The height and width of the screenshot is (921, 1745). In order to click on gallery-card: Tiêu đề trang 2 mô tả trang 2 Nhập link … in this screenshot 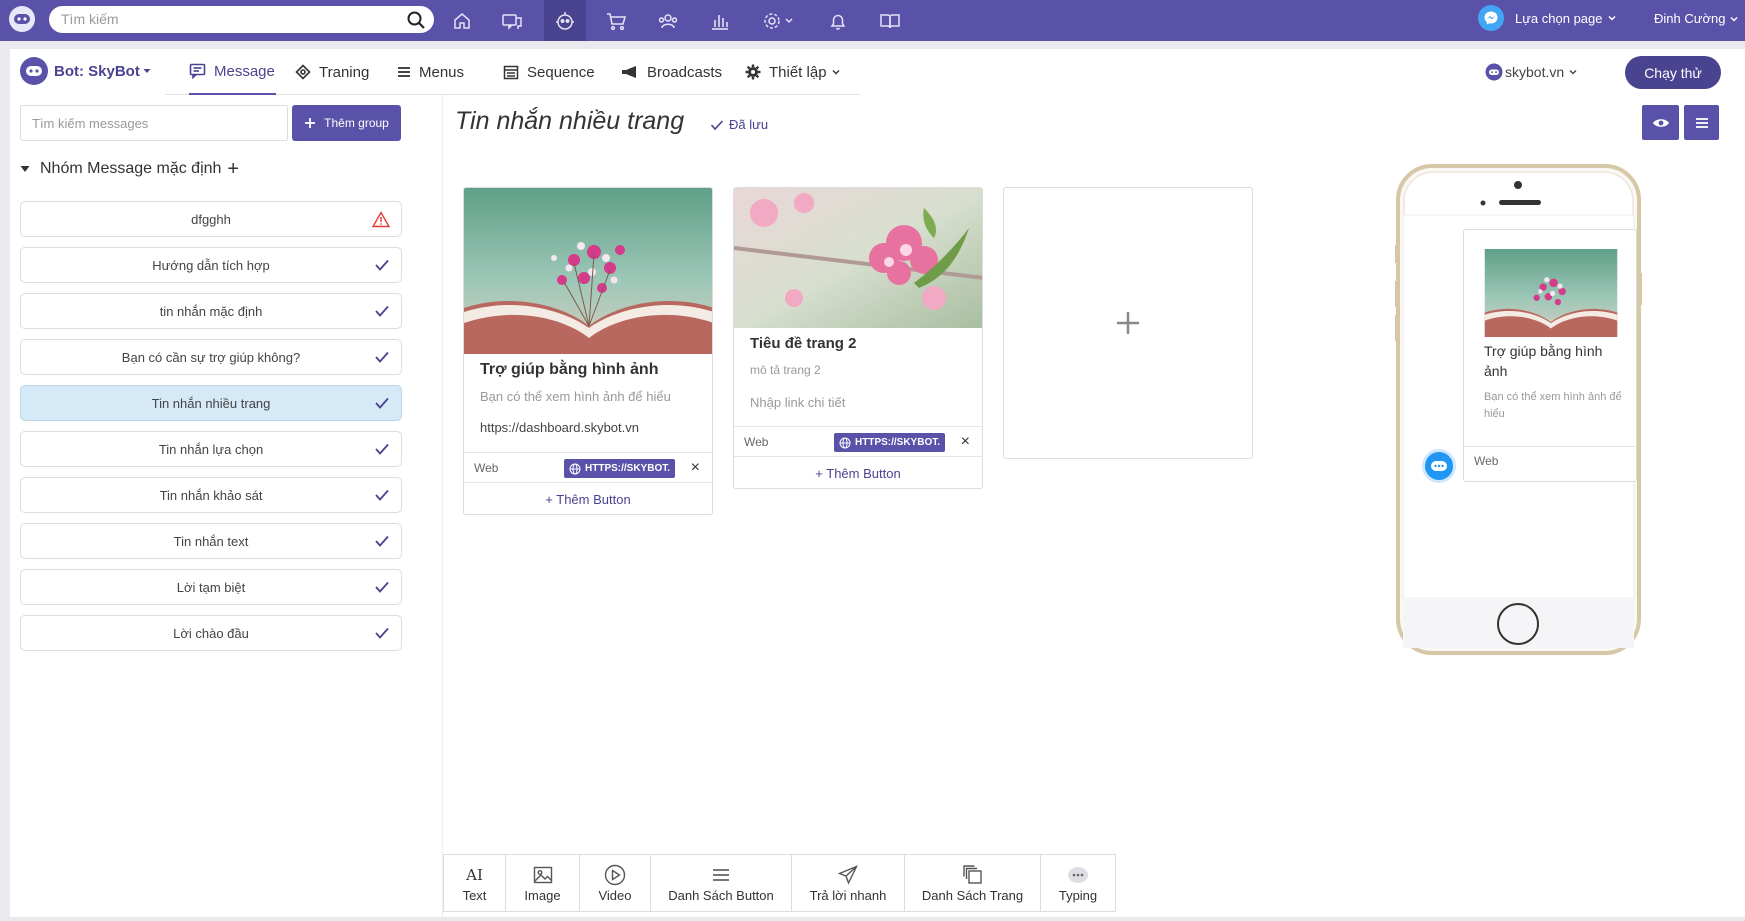, I will do `click(858, 338)`.